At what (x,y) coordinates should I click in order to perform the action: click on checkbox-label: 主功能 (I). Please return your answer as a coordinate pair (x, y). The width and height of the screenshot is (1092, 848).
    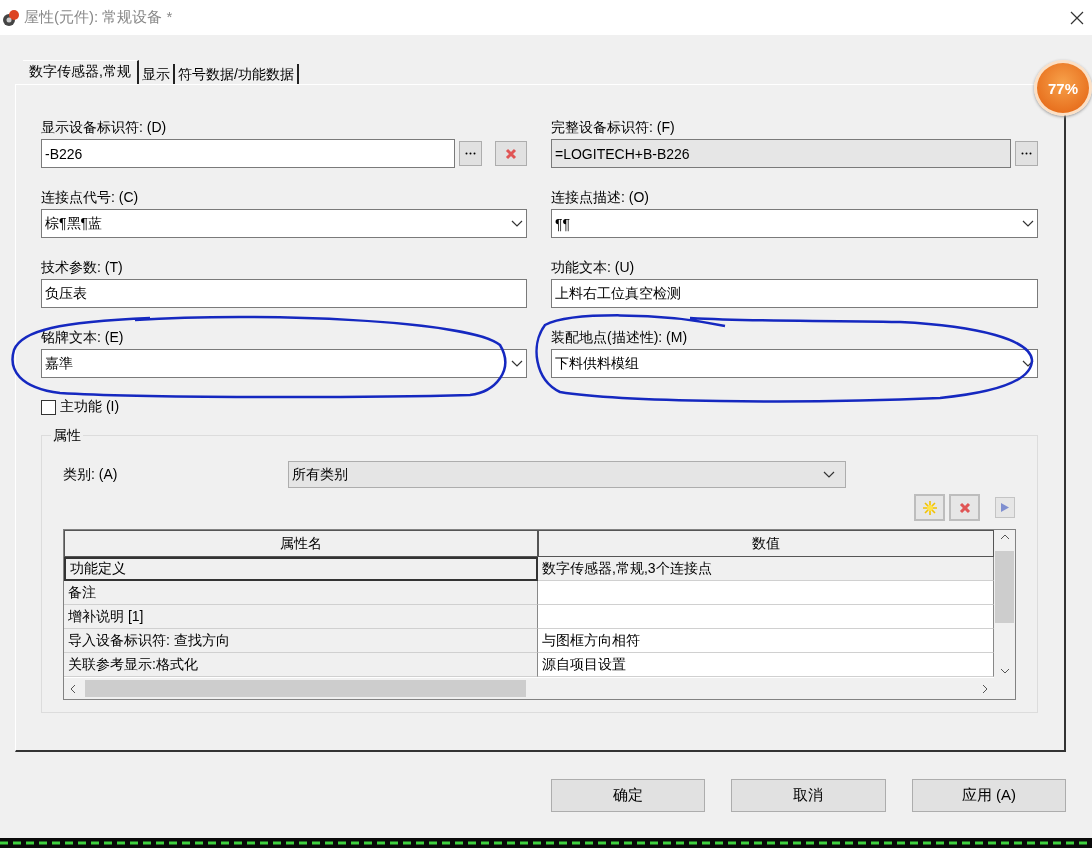
    Looking at the image, I should click on (90, 407).